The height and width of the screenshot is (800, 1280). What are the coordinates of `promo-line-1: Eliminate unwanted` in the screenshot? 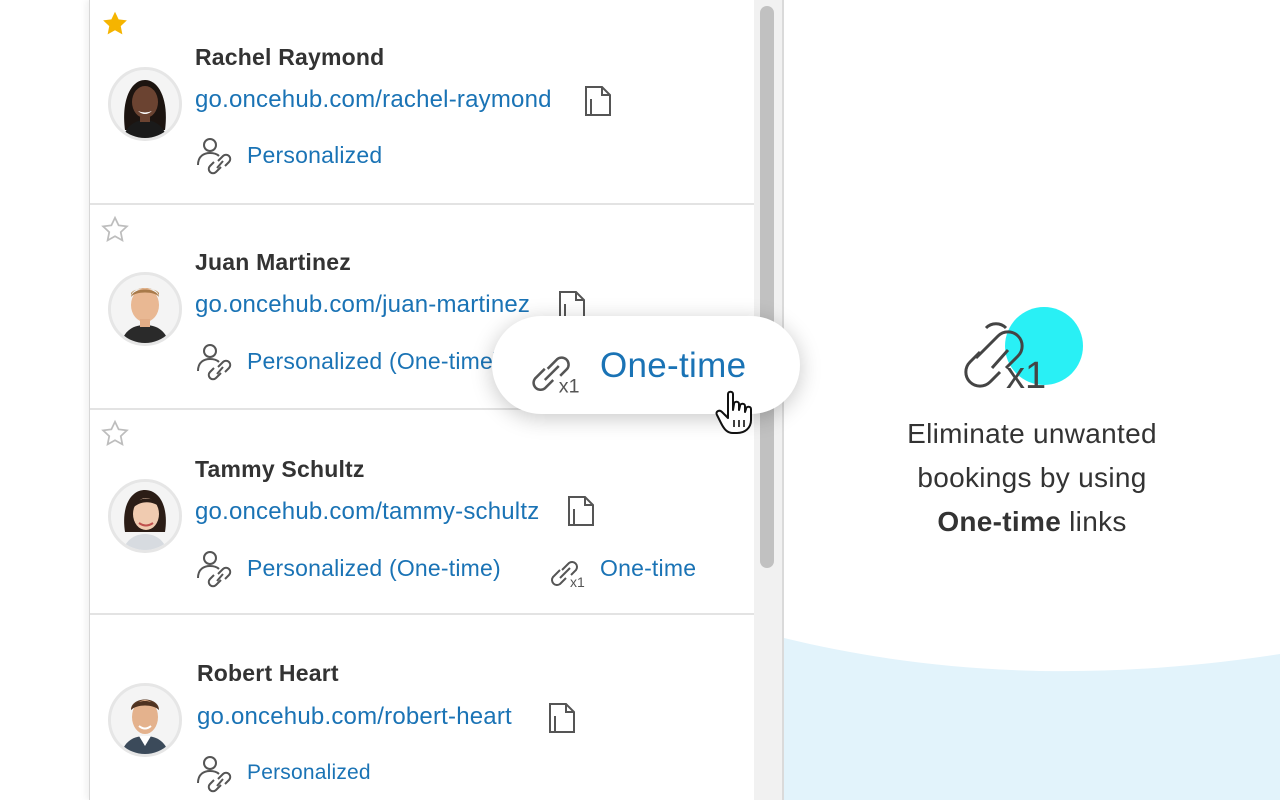 It's located at (1032, 433).